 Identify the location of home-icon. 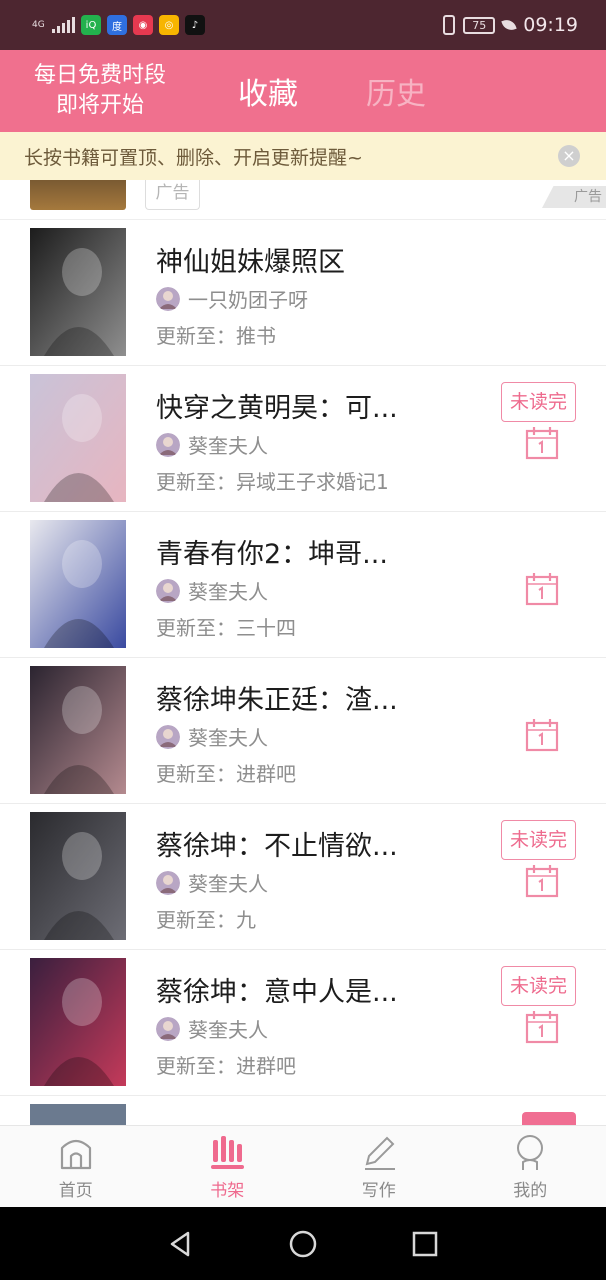
(75, 1154).